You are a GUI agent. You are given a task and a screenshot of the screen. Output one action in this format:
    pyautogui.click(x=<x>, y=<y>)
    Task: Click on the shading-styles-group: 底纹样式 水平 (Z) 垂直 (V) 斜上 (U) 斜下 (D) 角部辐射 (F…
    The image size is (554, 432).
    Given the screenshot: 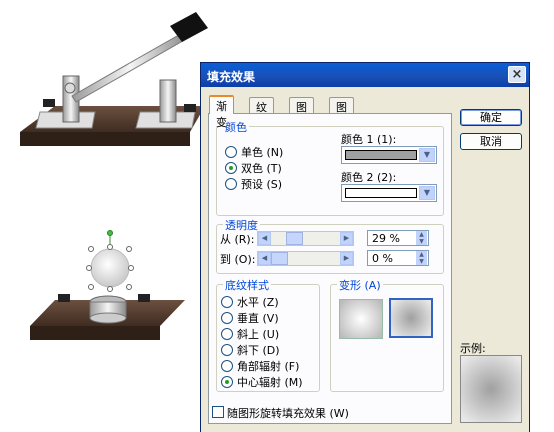 What is the action you would take?
    pyautogui.click(x=268, y=334)
    